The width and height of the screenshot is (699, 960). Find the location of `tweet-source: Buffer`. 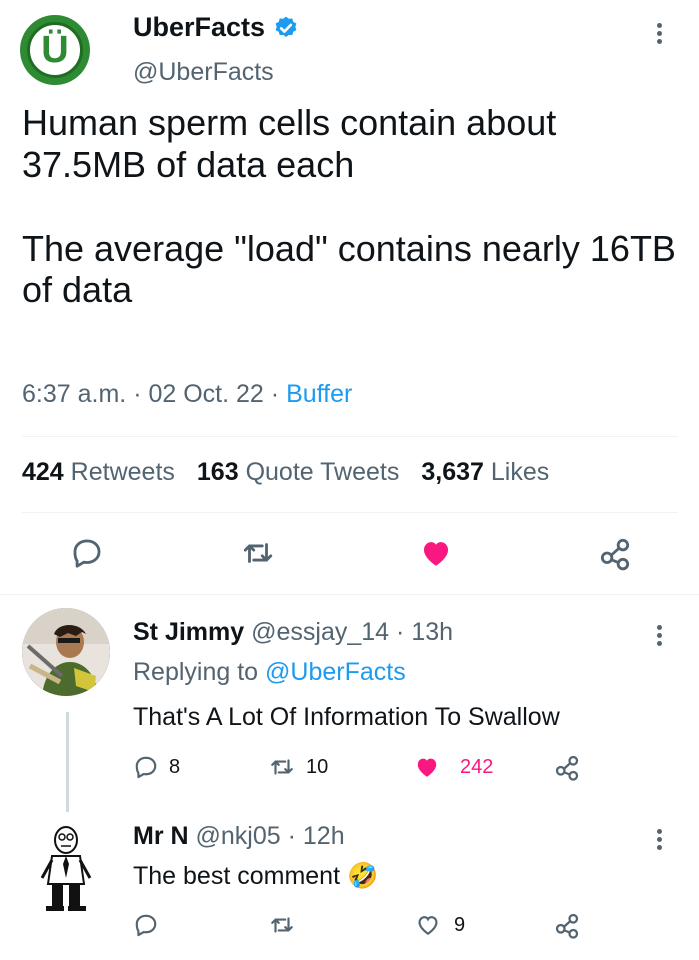

tweet-source: Buffer is located at coordinates (319, 394).